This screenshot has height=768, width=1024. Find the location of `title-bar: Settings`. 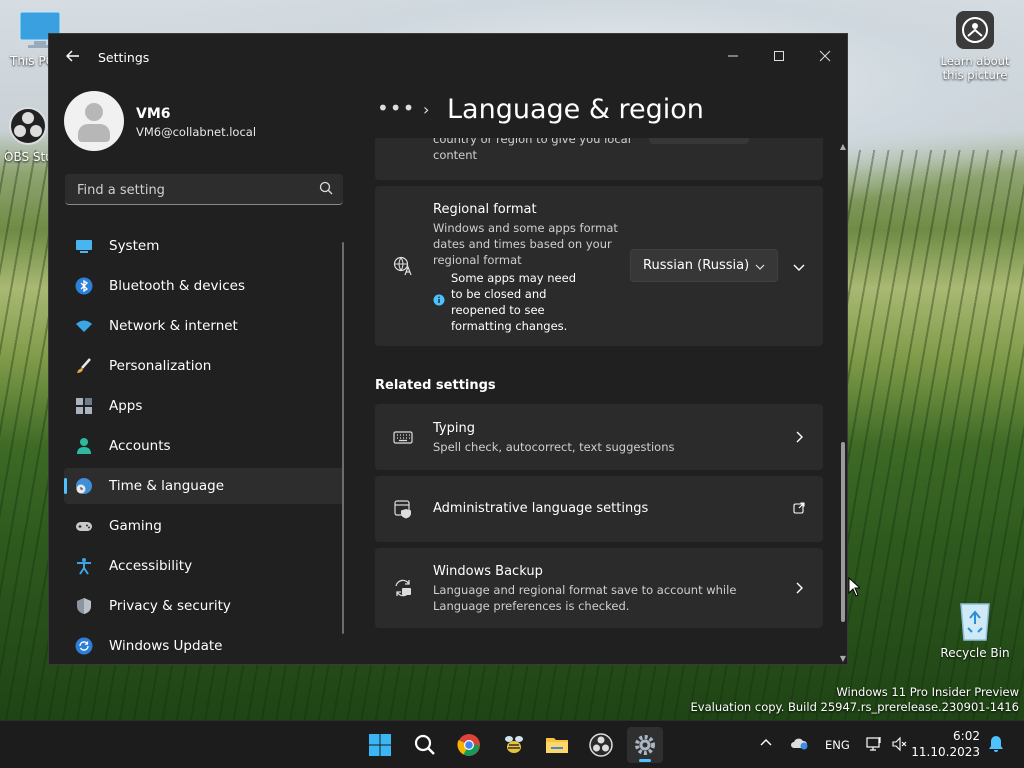

title-bar: Settings is located at coordinates (448, 58).